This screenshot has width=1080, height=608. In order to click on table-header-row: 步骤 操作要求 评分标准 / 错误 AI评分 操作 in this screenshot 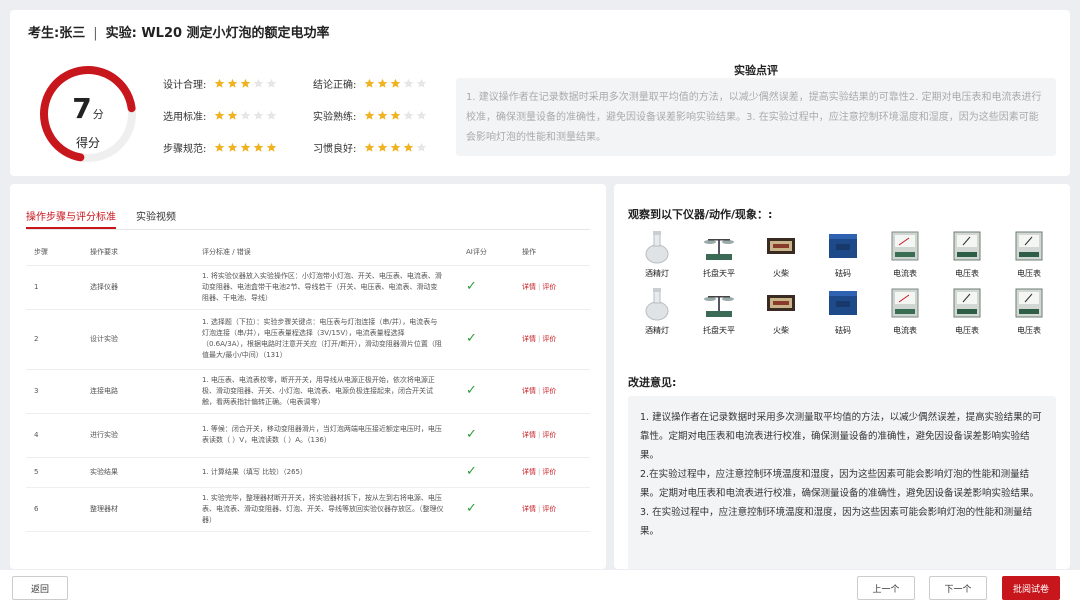, I will do `click(308, 252)`.